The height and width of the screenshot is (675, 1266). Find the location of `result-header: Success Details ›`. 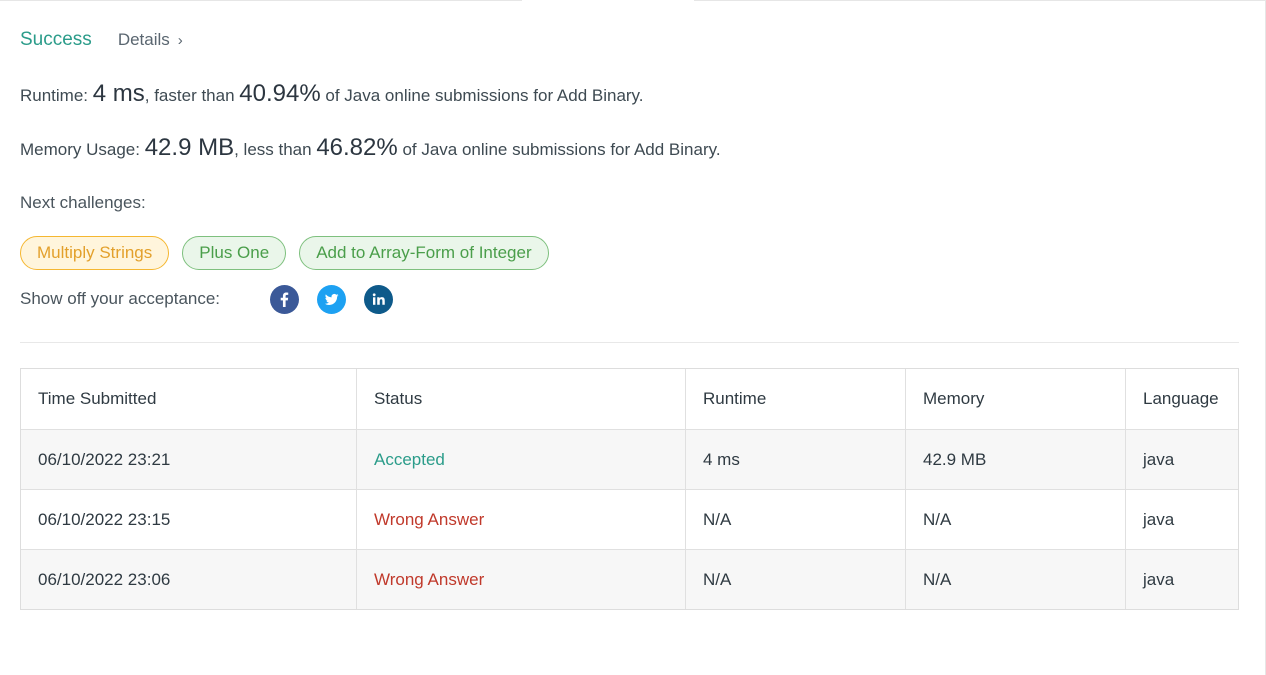

result-header: Success Details › is located at coordinates (101, 40).